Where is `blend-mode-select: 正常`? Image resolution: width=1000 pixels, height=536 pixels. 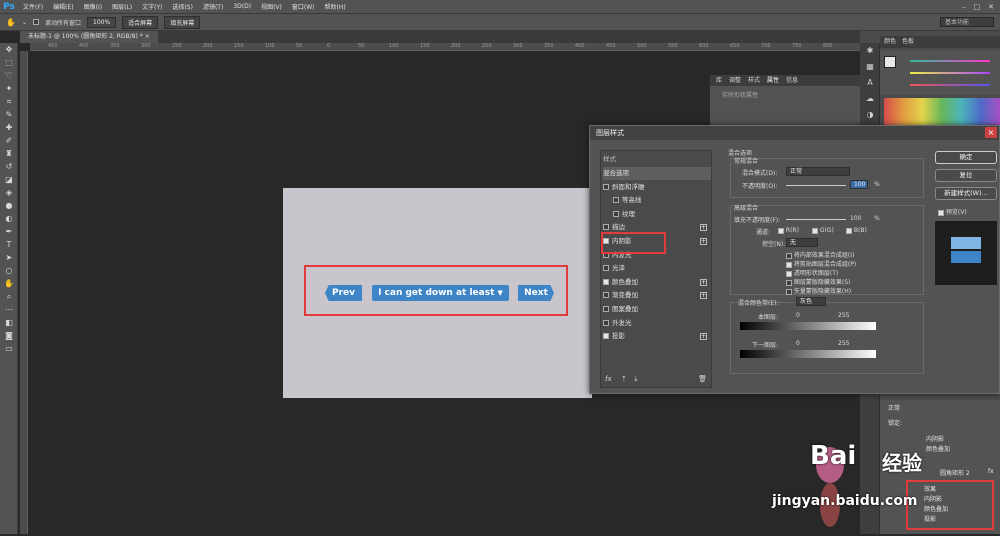 blend-mode-select: 正常 is located at coordinates (818, 171).